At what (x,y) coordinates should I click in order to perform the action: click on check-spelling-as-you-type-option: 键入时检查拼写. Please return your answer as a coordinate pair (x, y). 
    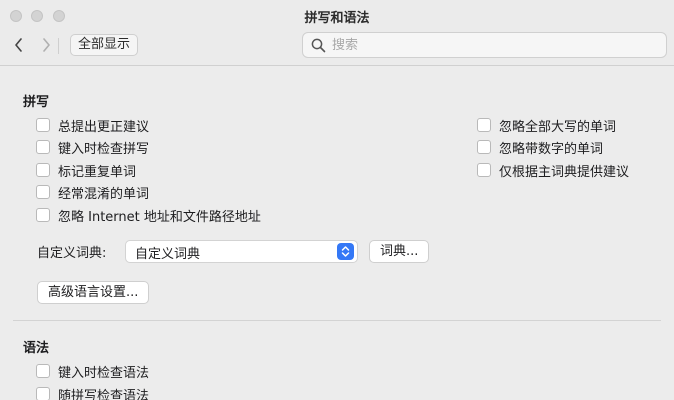
    Looking at the image, I should click on (92, 147).